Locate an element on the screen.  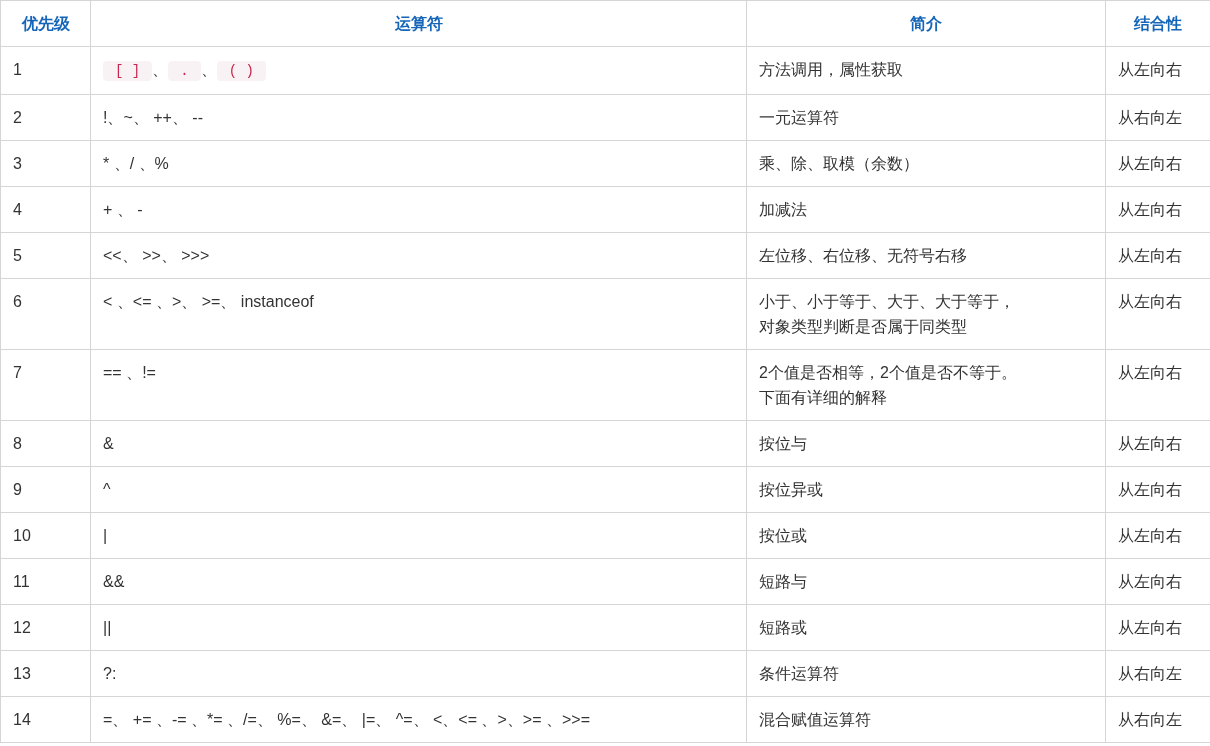
table-cell: 1 is located at coordinates (45, 70).